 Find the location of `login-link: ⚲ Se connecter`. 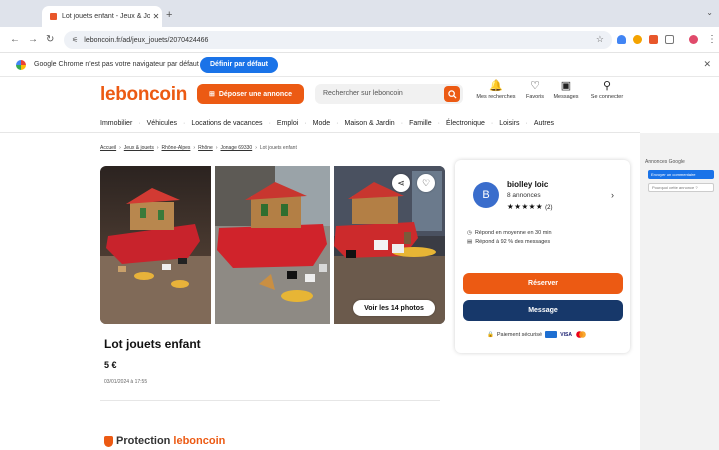

login-link: ⚲ Se connecter is located at coordinates (607, 90).